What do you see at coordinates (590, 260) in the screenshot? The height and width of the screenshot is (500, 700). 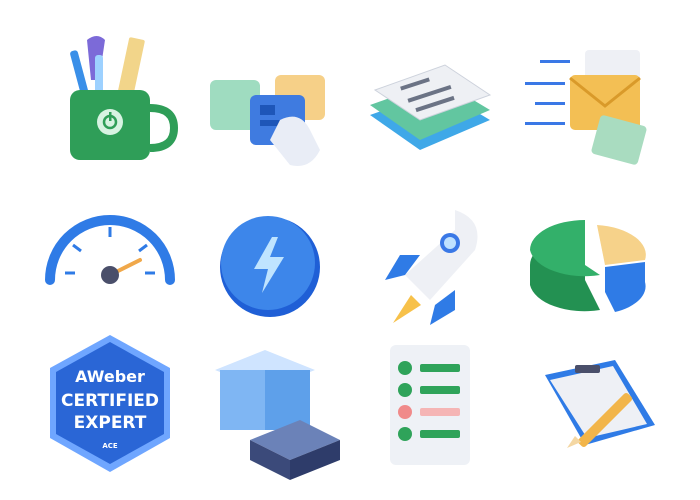 I see `pie-chart-icon` at bounding box center [590, 260].